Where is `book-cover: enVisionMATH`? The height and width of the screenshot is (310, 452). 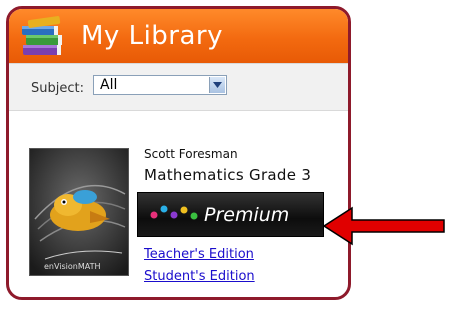
book-cover: enVisionMATH is located at coordinates (79, 212).